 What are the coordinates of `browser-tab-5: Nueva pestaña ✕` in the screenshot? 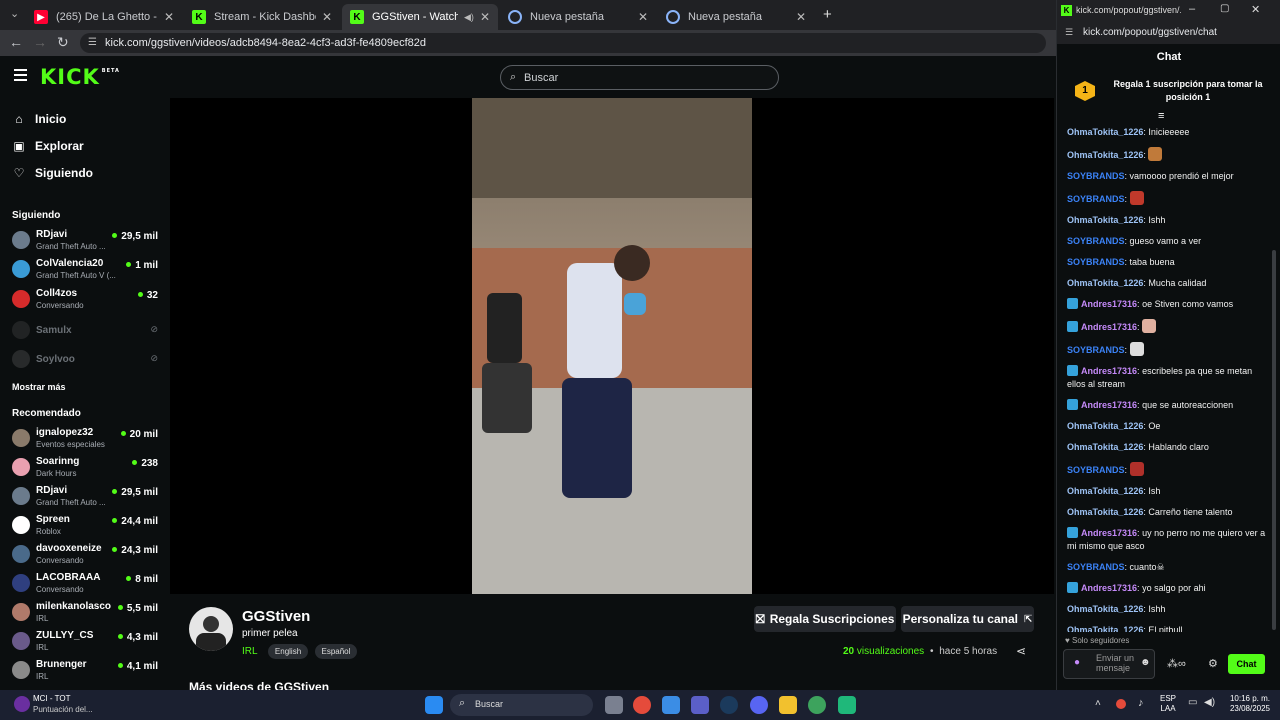 It's located at (736, 17).